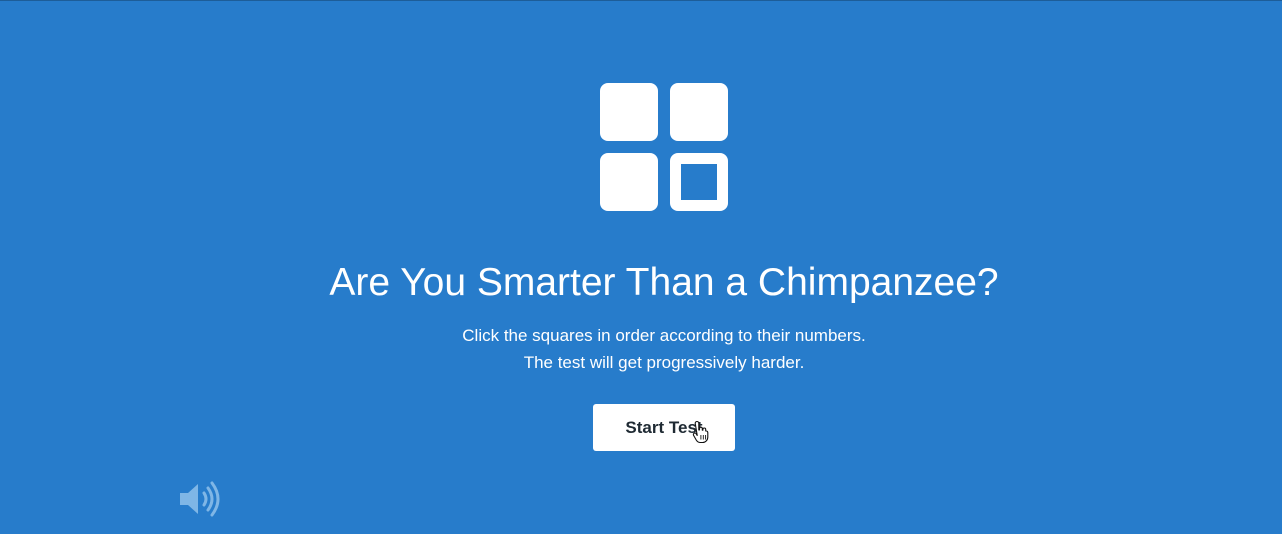 The image size is (1282, 534). Describe the element at coordinates (200, 499) in the screenshot. I see `speaker-volume-icon` at that location.